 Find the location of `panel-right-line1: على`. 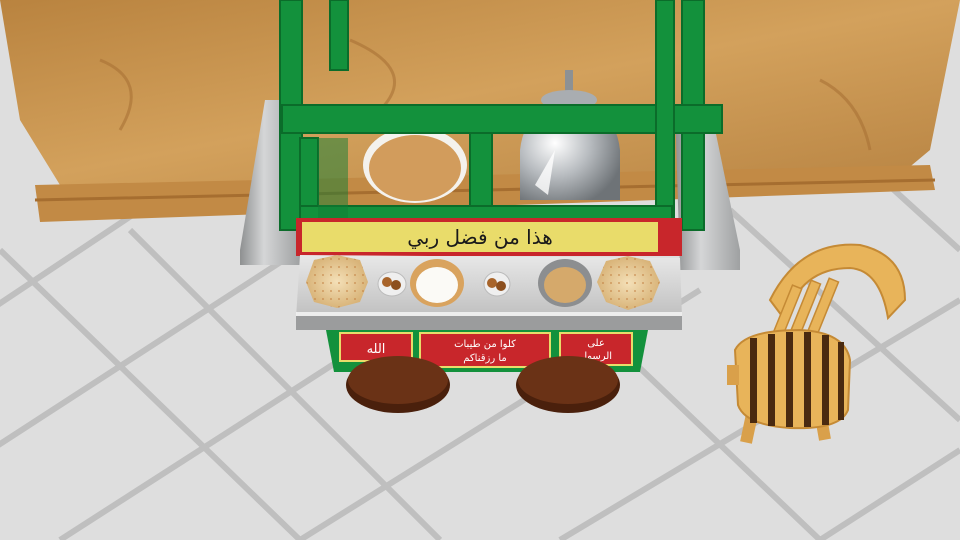

panel-right-line1: على is located at coordinates (596, 343).